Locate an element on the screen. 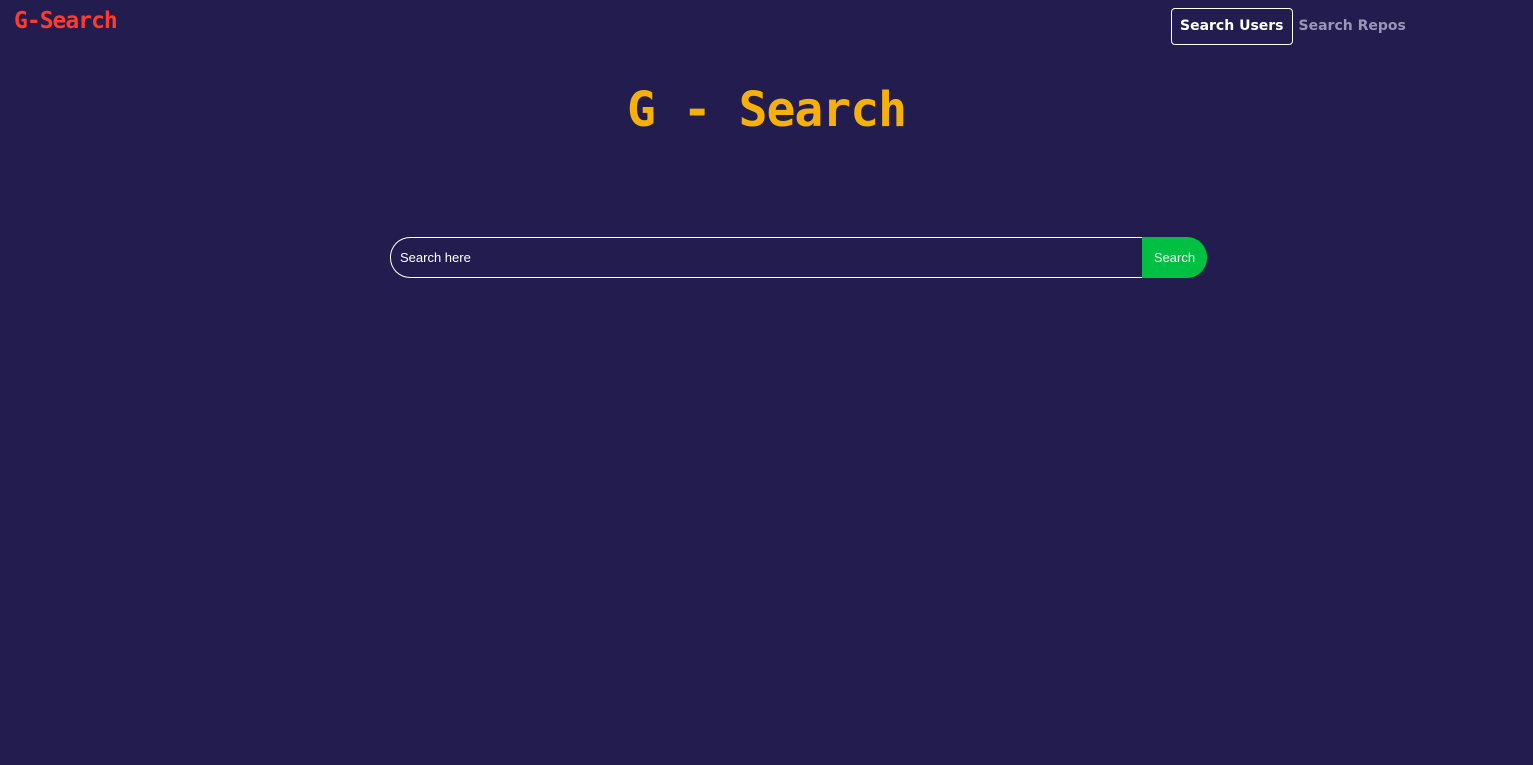 This screenshot has height=765, width=1533. search-button: Search is located at coordinates (1174, 257).